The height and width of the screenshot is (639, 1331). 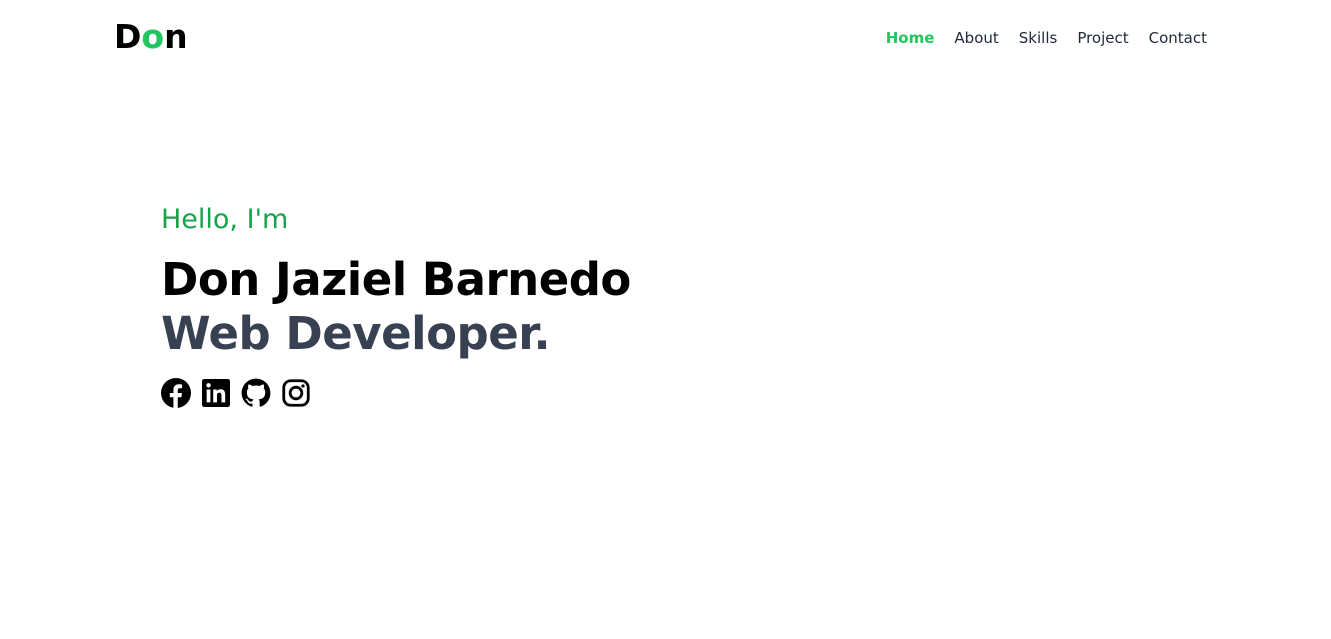 I want to click on logo-letter-d: D, so click(x=128, y=36).